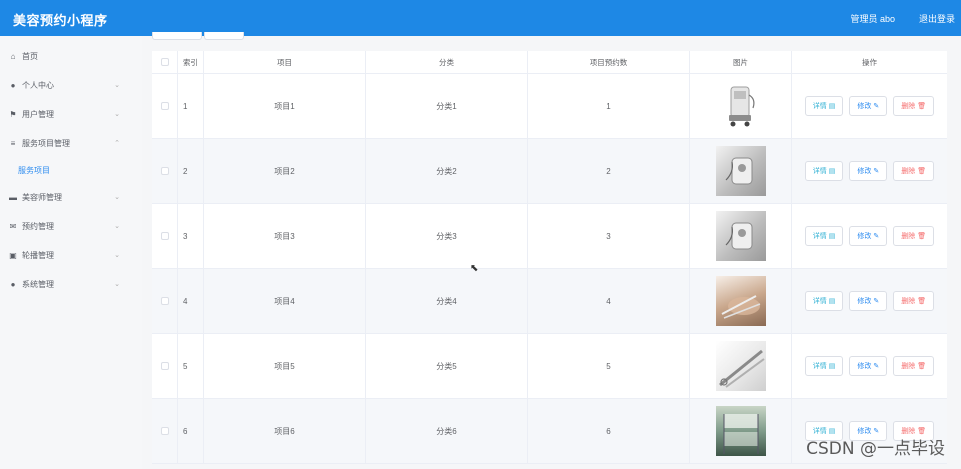 Image resolution: width=961 pixels, height=469 pixels. Describe the element at coordinates (609, 431) in the screenshot. I see `cell-count: 6` at that location.